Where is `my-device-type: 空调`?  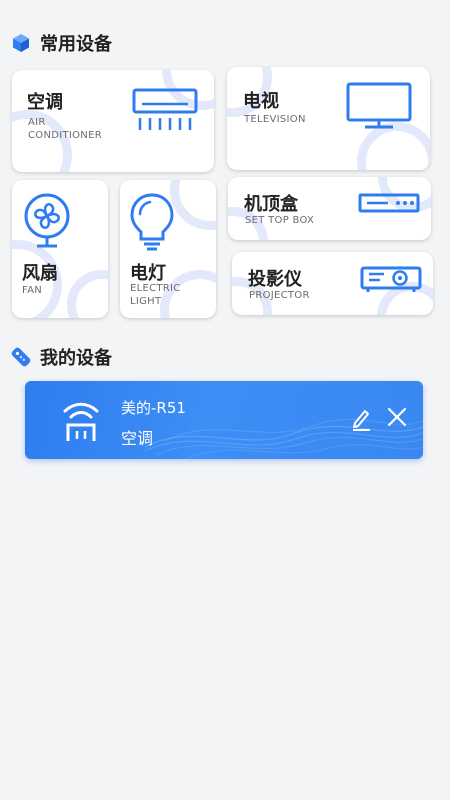
my-device-type: 空调 is located at coordinates (137, 438).